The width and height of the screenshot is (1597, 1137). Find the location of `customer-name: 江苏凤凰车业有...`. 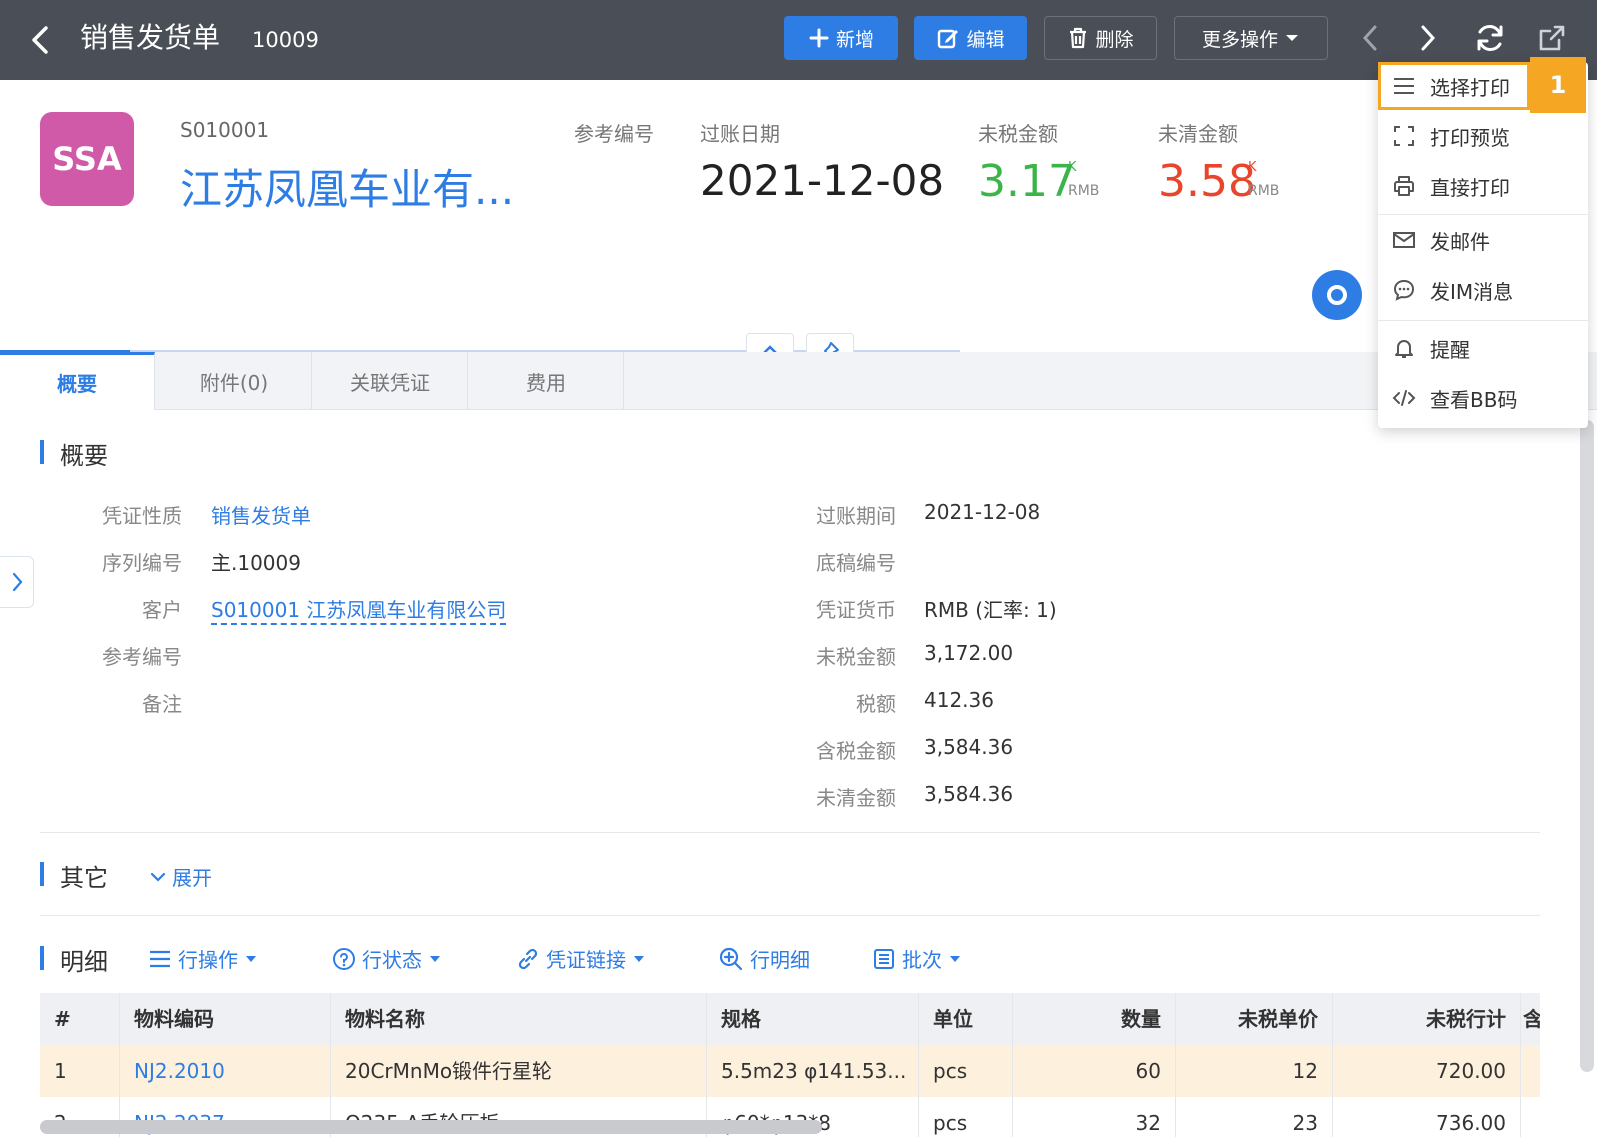

customer-name: 江苏凤凰车业有... is located at coordinates (347, 186).